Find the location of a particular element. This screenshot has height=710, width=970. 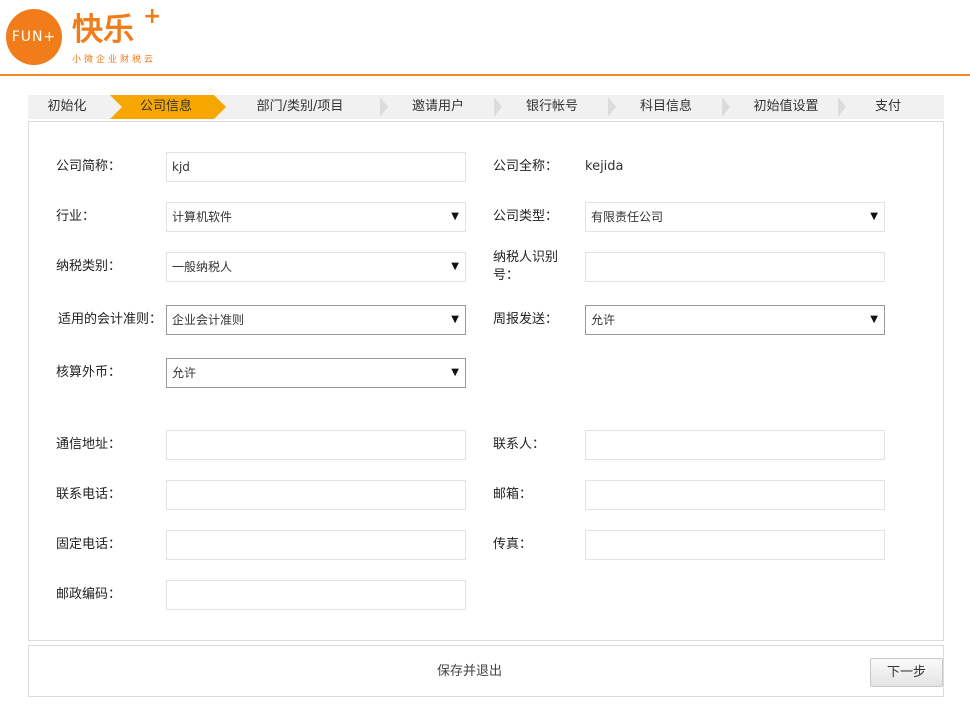

email-label: 邮箱： is located at coordinates (513, 494).